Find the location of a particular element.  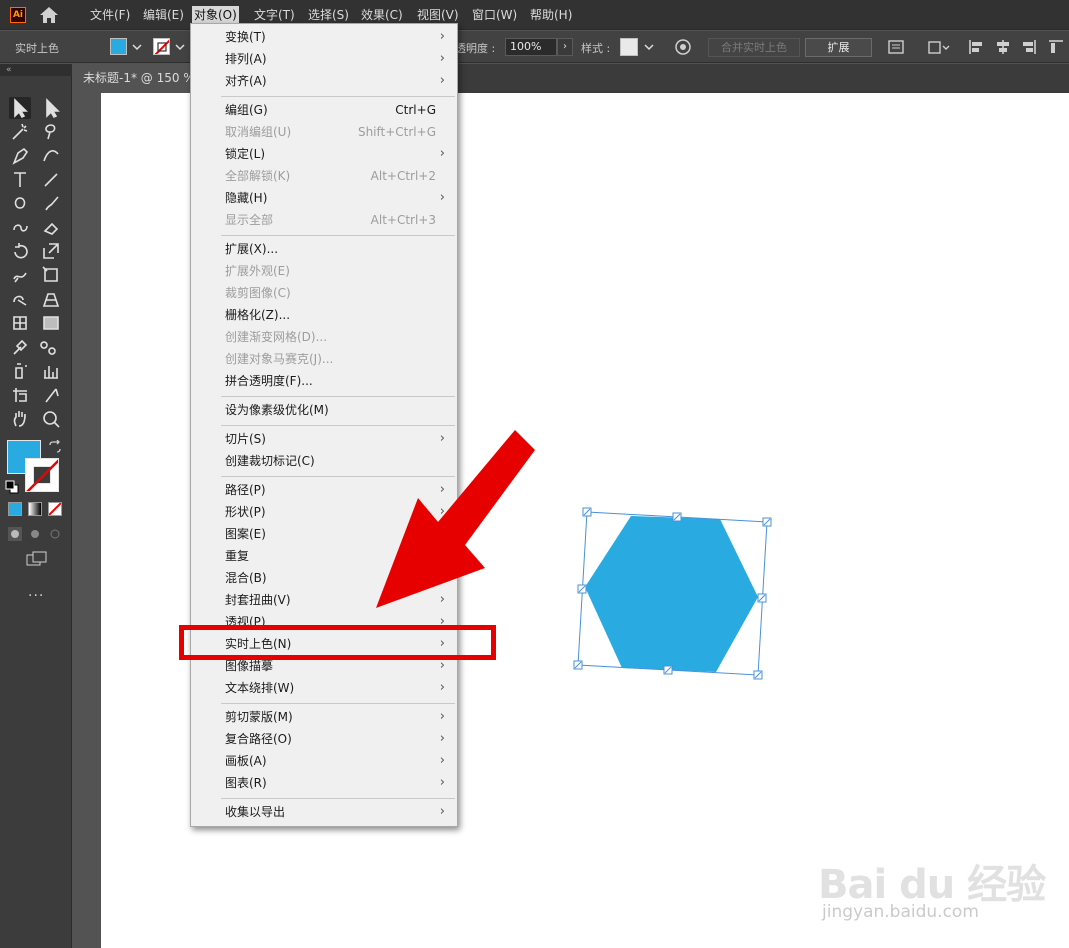

eraser-tool-icon is located at coordinates (51, 227).